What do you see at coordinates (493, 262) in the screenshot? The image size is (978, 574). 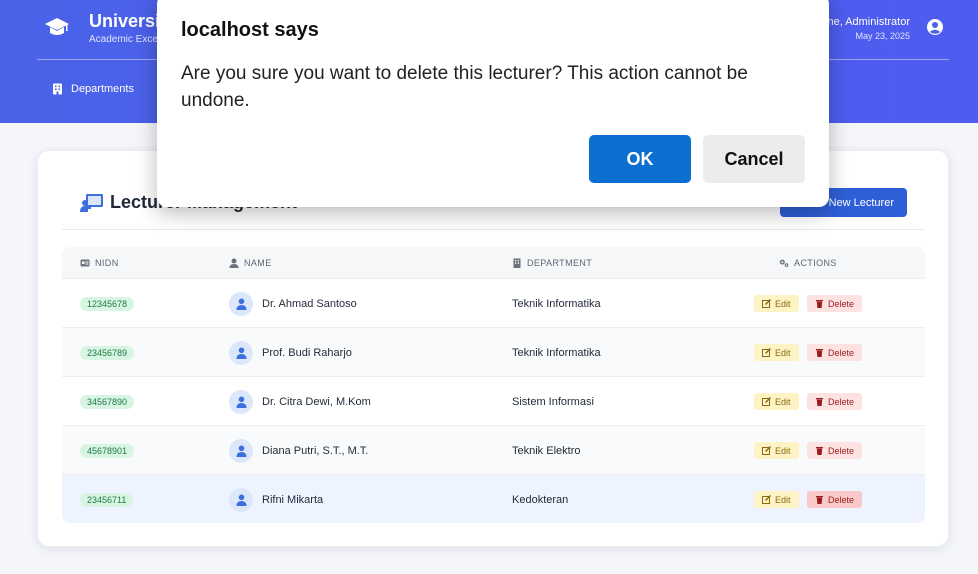 I see `table-header: NIDN NAME DEPARTMENT ACTIONS` at bounding box center [493, 262].